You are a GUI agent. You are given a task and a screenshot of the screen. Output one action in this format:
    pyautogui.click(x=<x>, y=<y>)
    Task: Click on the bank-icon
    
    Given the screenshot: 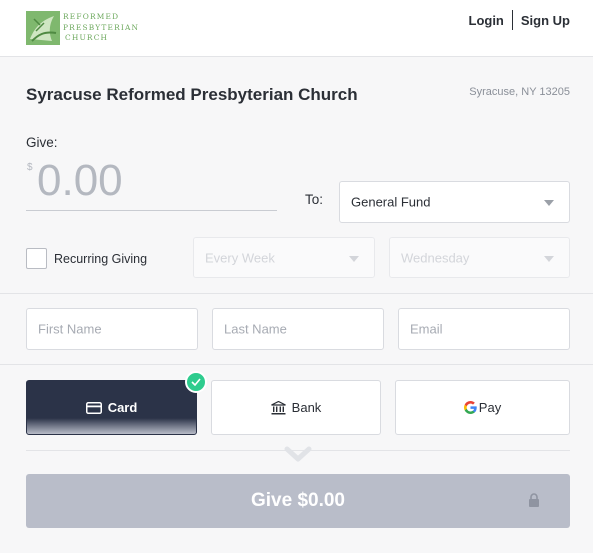 What is the action you would take?
    pyautogui.click(x=278, y=407)
    